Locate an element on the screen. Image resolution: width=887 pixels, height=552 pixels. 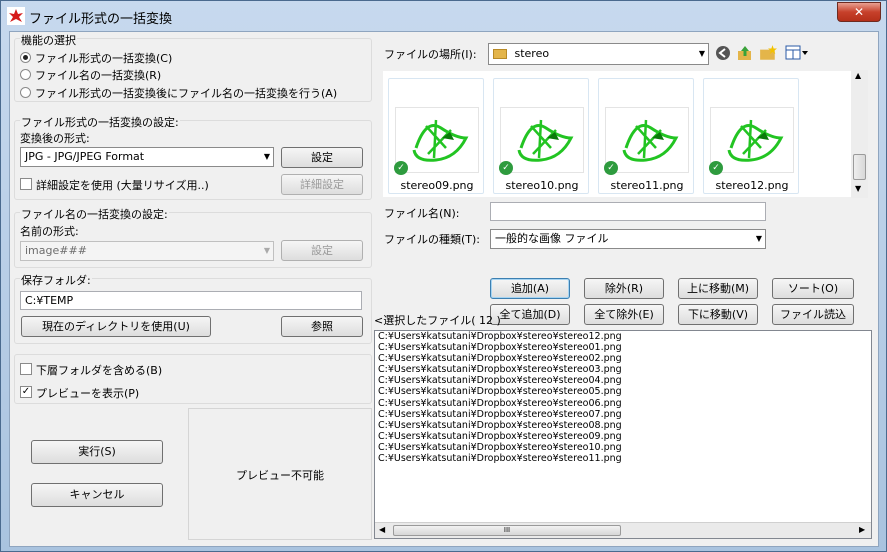
location-label: ファイルの場所(I): is located at coordinates (430, 54).